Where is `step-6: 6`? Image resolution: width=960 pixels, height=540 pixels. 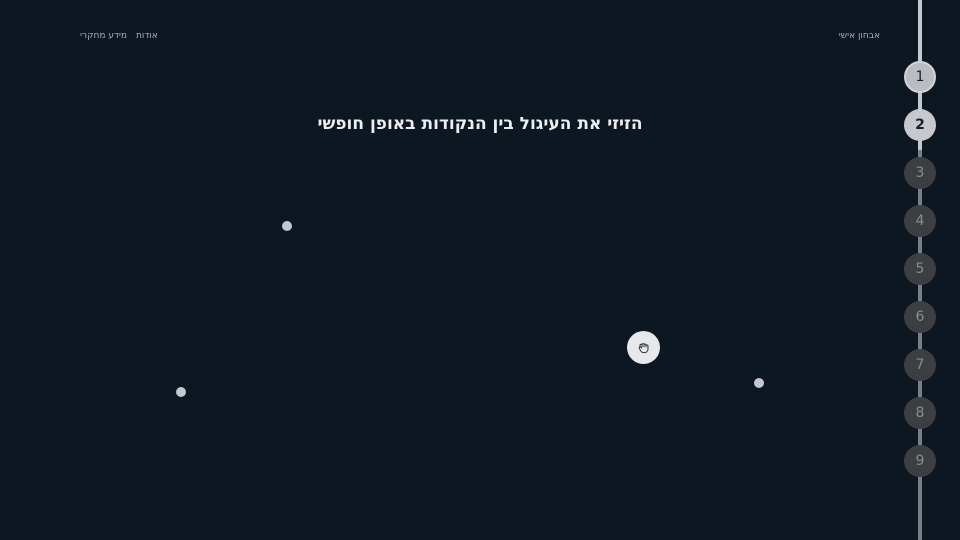
step-6: 6 is located at coordinates (920, 317).